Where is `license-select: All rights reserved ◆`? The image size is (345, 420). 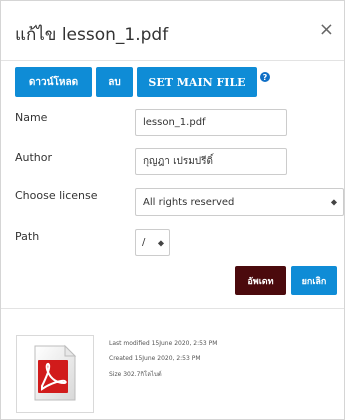 license-select: All rights reserved ◆ is located at coordinates (239, 202).